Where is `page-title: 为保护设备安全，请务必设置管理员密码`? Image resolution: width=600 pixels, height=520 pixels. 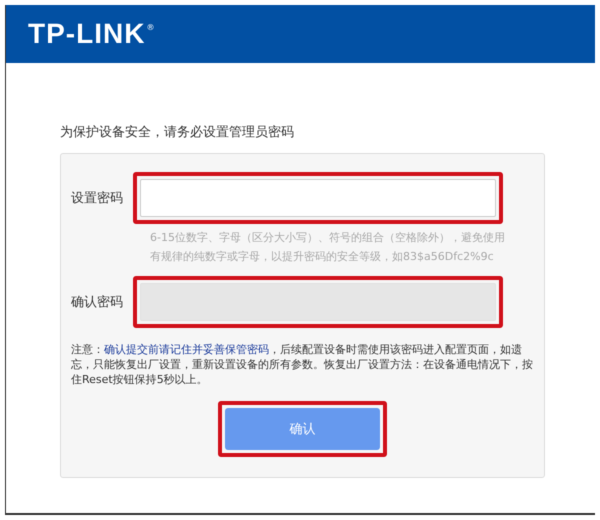
page-title: 为保护设备安全，请务必设置管理员密码 is located at coordinates (177, 132).